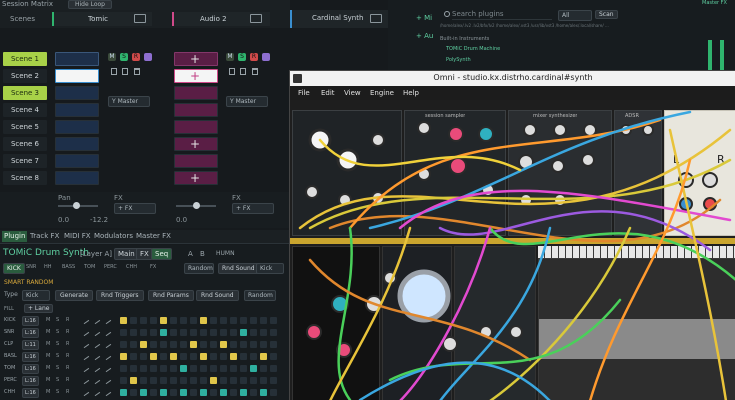 The height and width of the screenshot is (400, 735). What do you see at coordinates (25, 161) in the screenshot?
I see `scene-button: Scene 7` at bounding box center [25, 161].